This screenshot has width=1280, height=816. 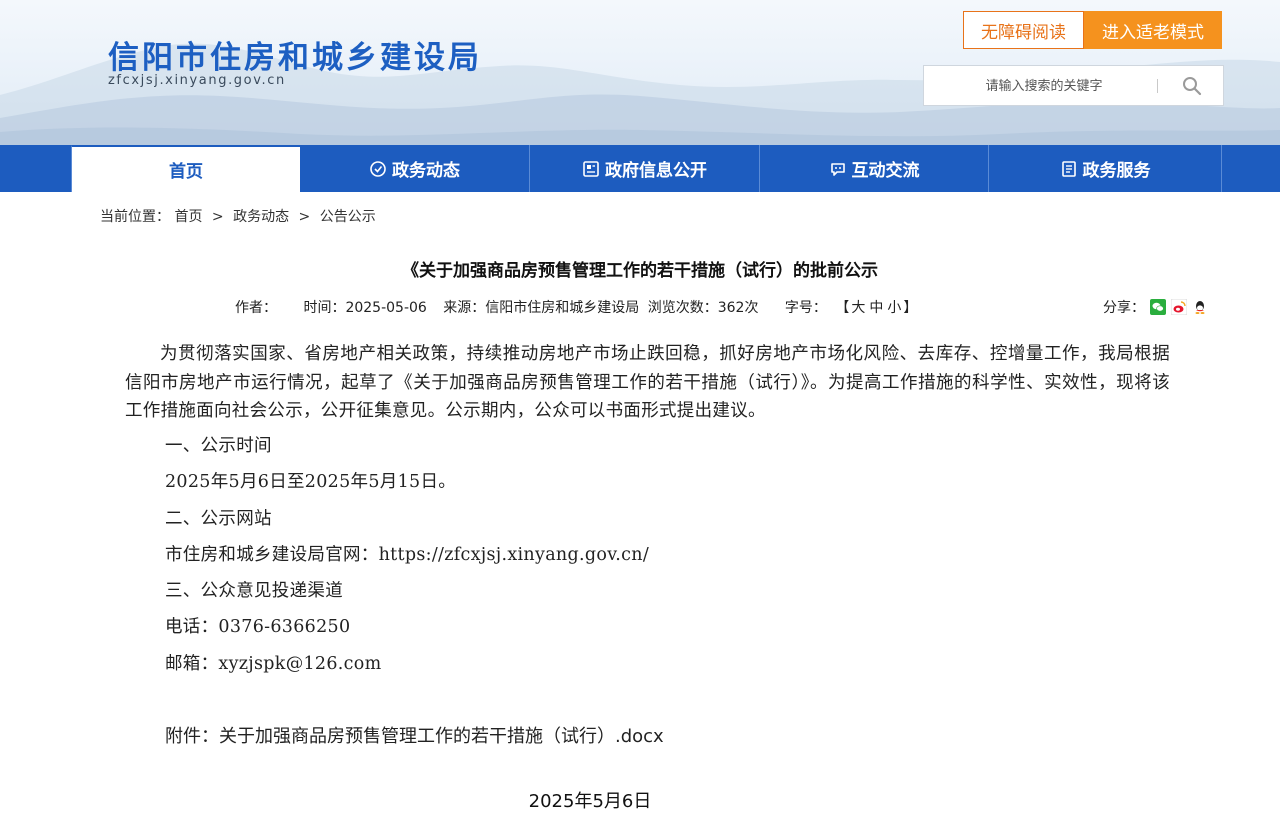 I want to click on source-value: 信阳市住房和城乡建设局, so click(x=562, y=308).